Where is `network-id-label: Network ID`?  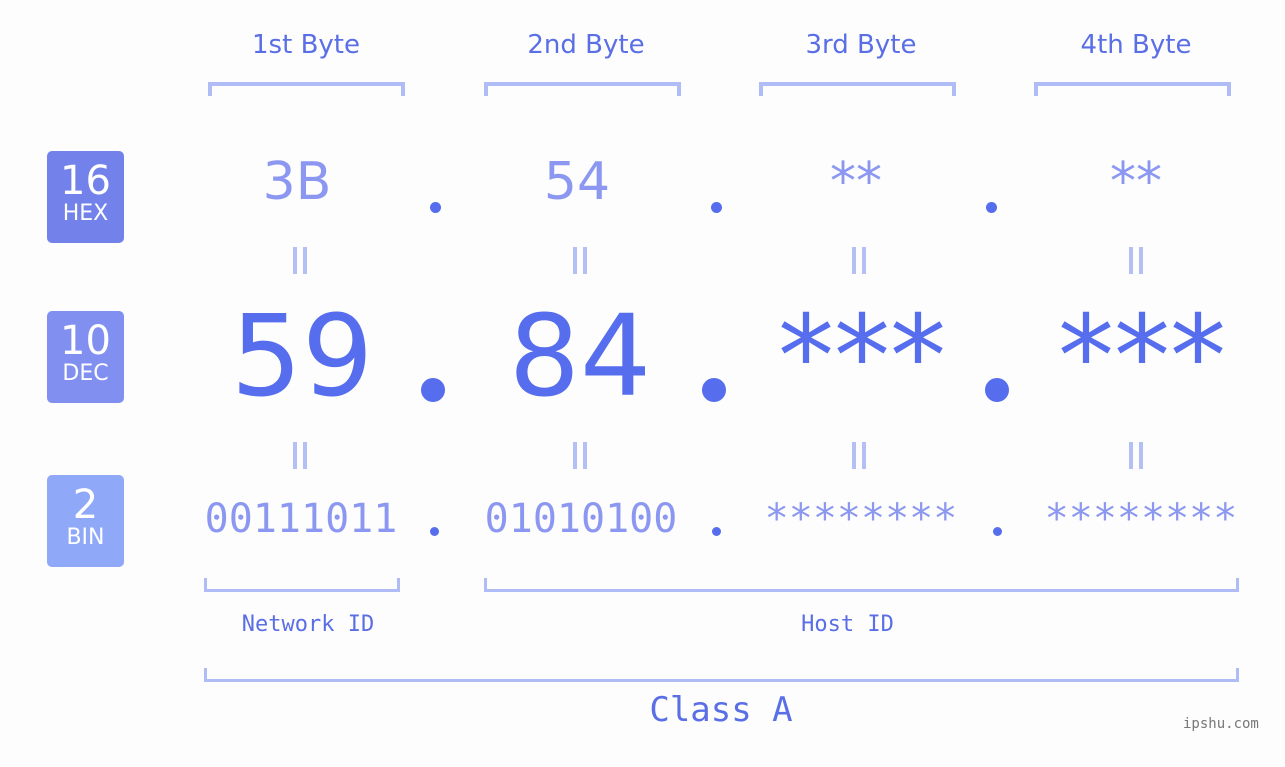 network-id-label: Network ID is located at coordinates (308, 624).